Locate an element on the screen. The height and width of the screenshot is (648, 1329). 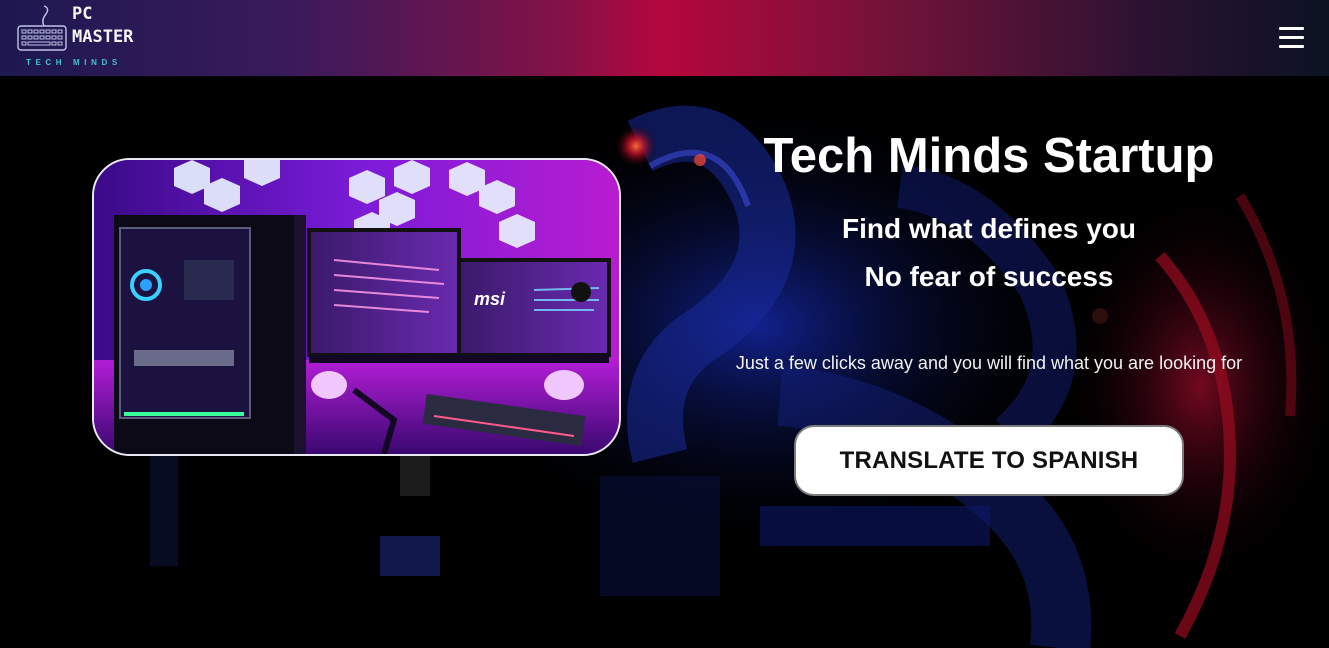
menu-bar-top is located at coordinates (1291, 28).